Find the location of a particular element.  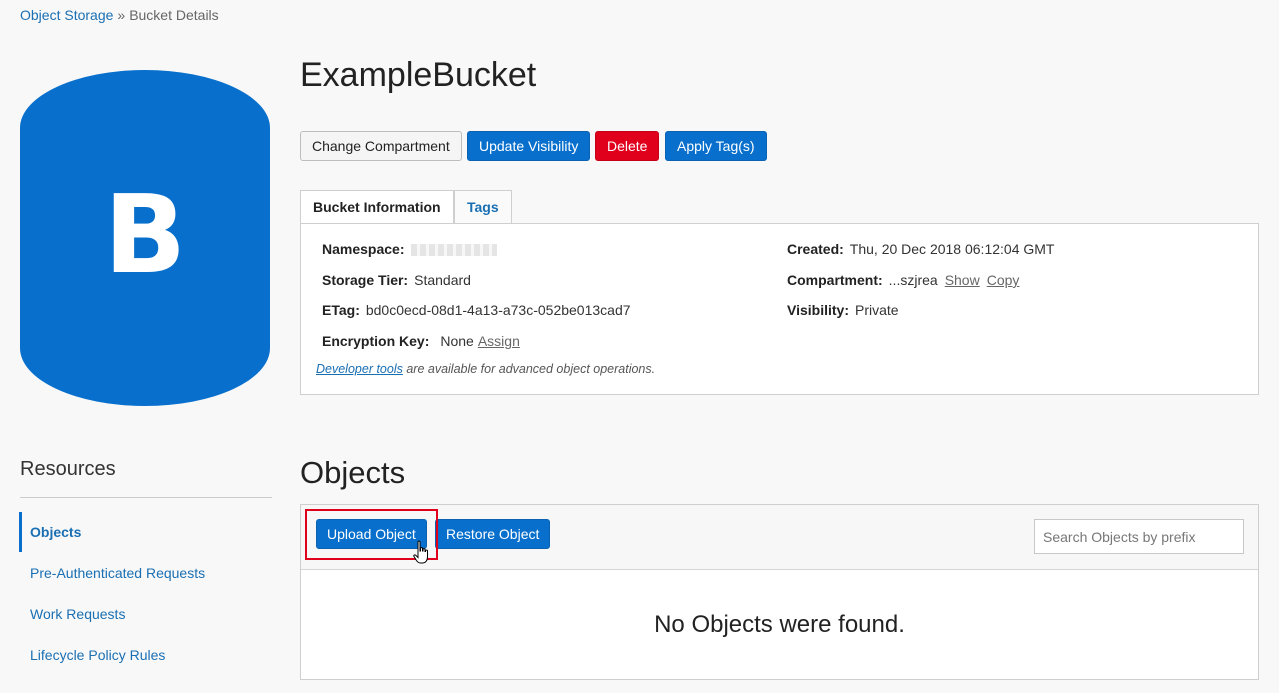

sidebar-item-lifecycle-policy-rules: Lifecycle Policy Rules is located at coordinates (97, 655).